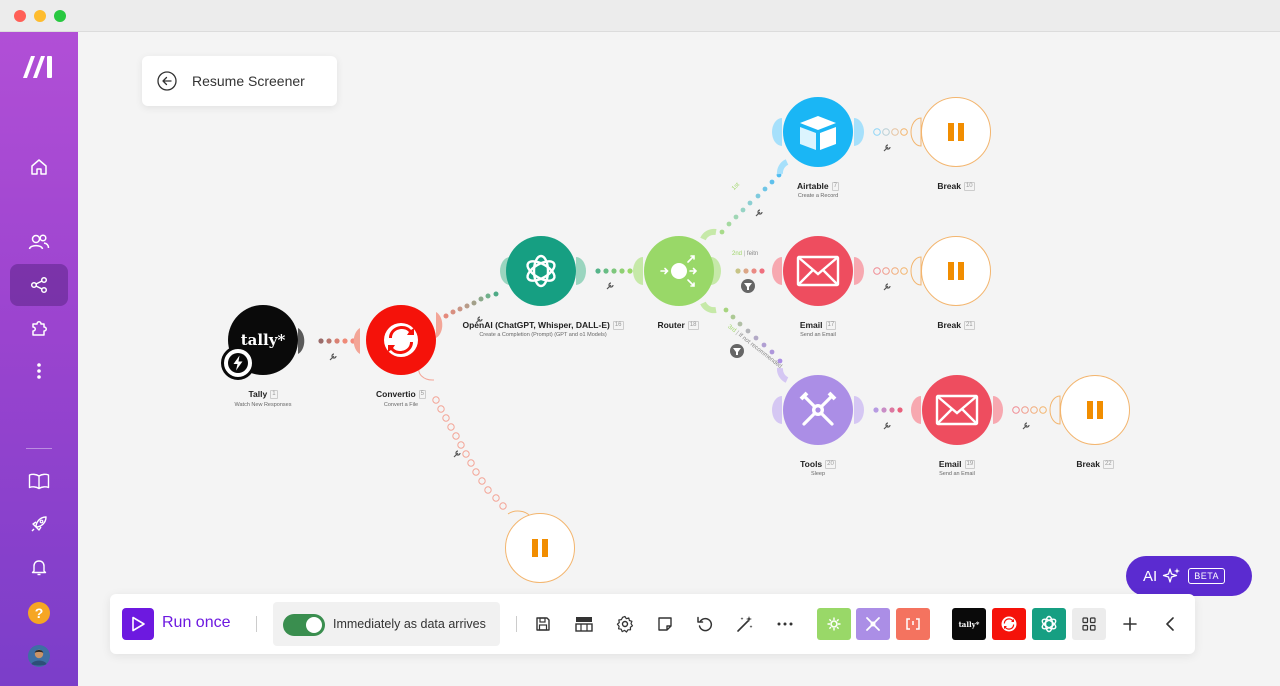 The height and width of the screenshot is (686, 1280). I want to click on favorite-tally-button: tally*, so click(969, 624).